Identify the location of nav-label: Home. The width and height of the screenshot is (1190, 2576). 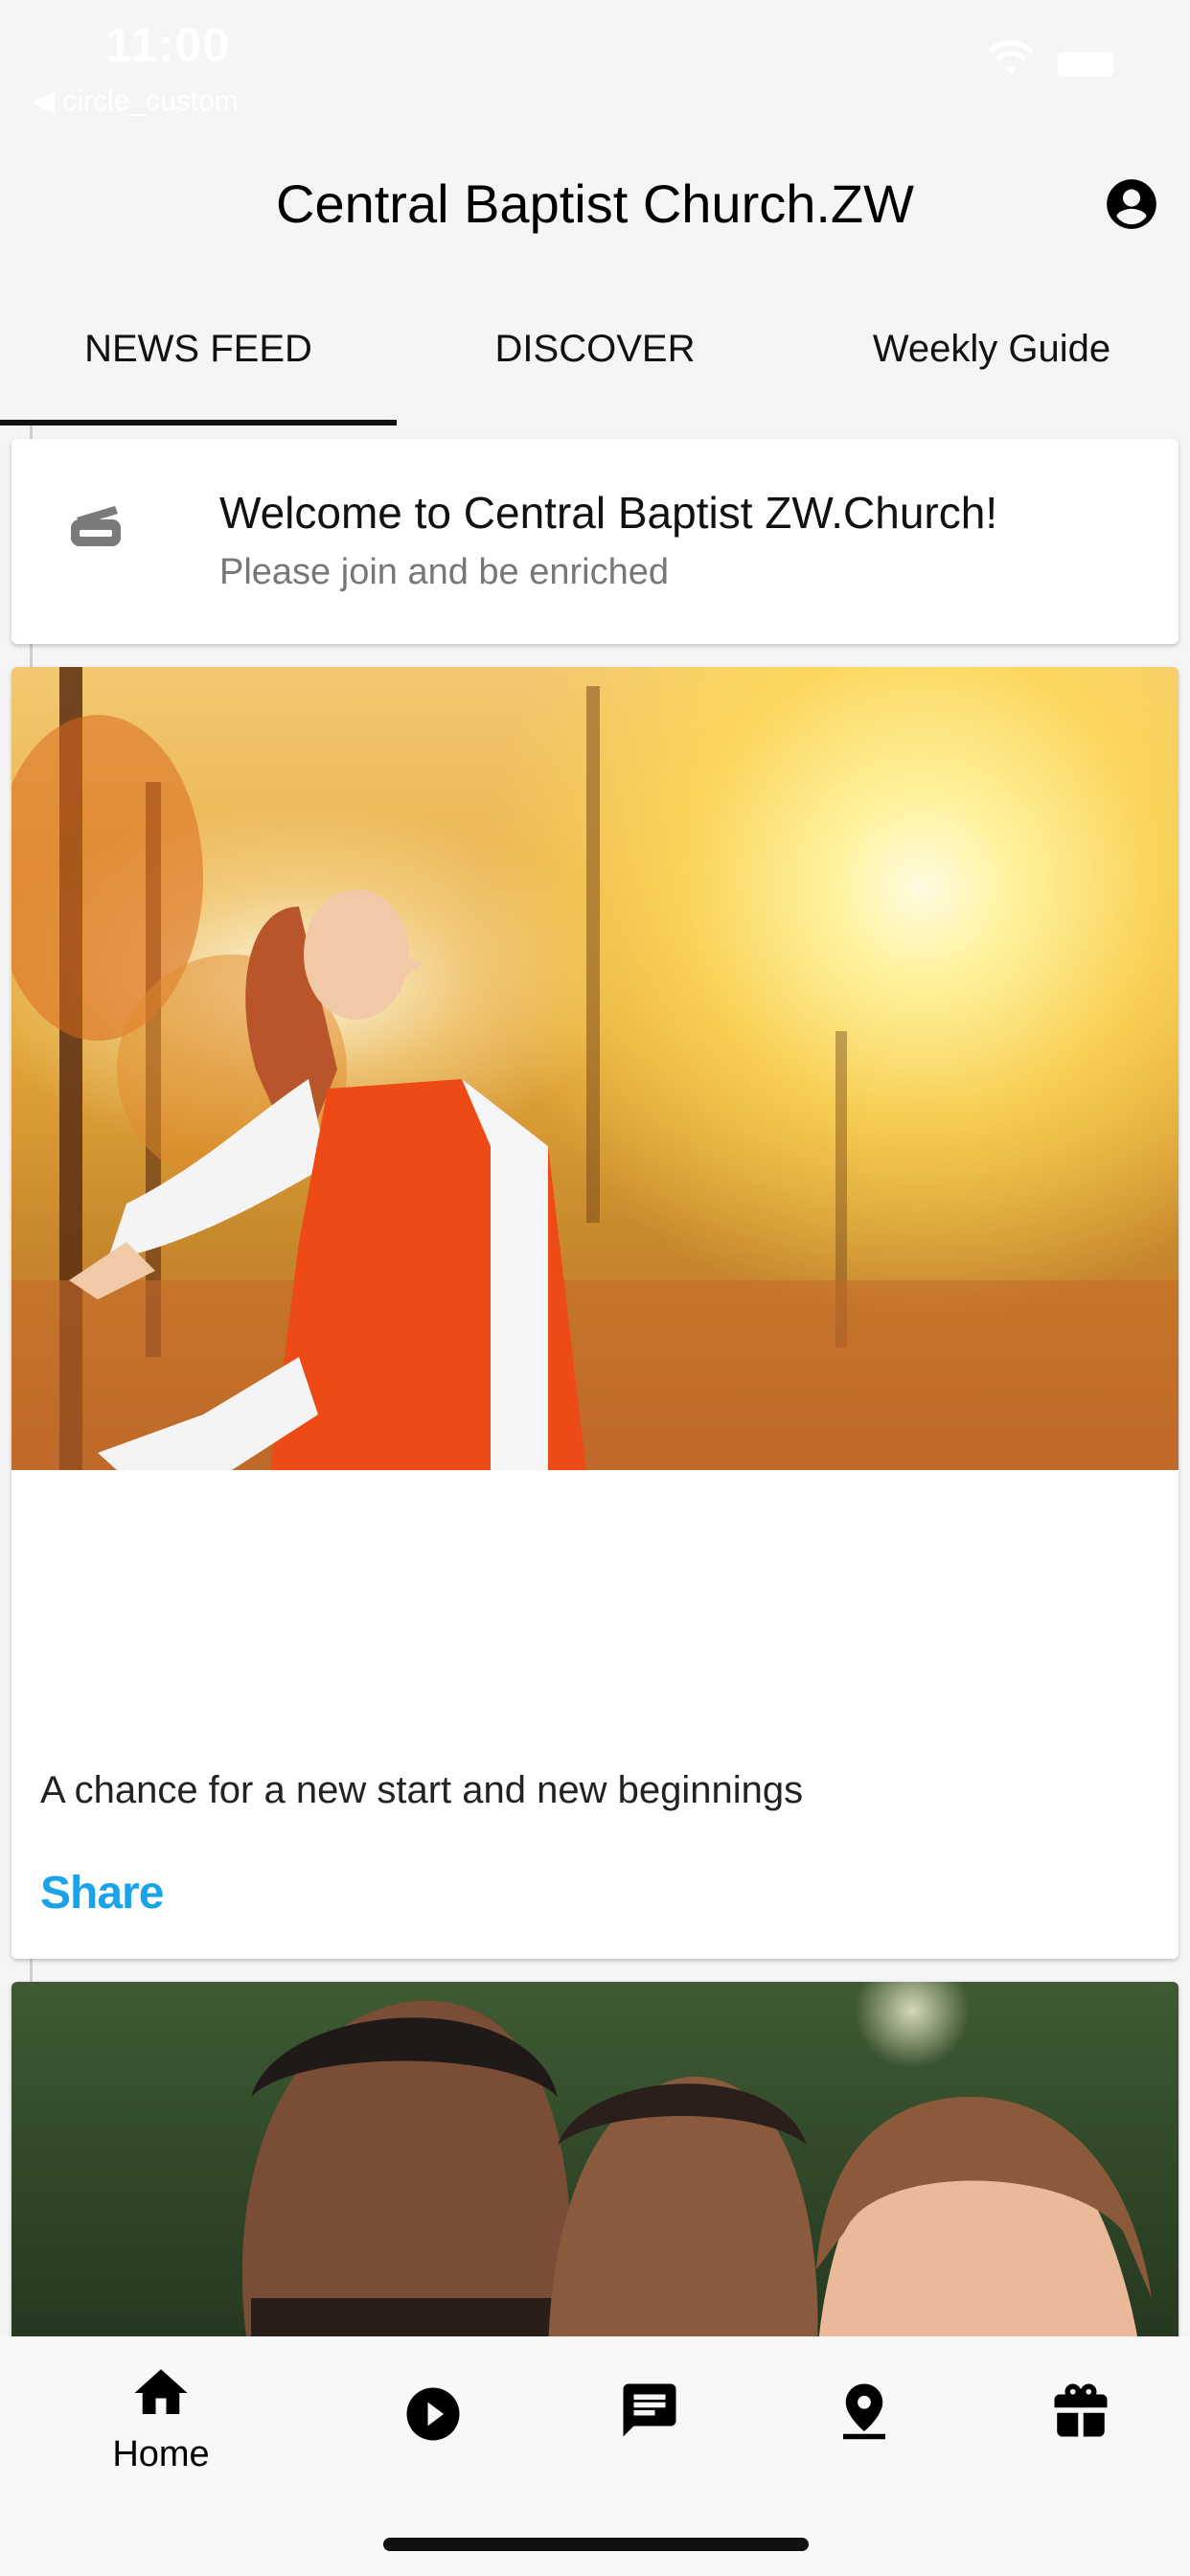
(161, 2454).